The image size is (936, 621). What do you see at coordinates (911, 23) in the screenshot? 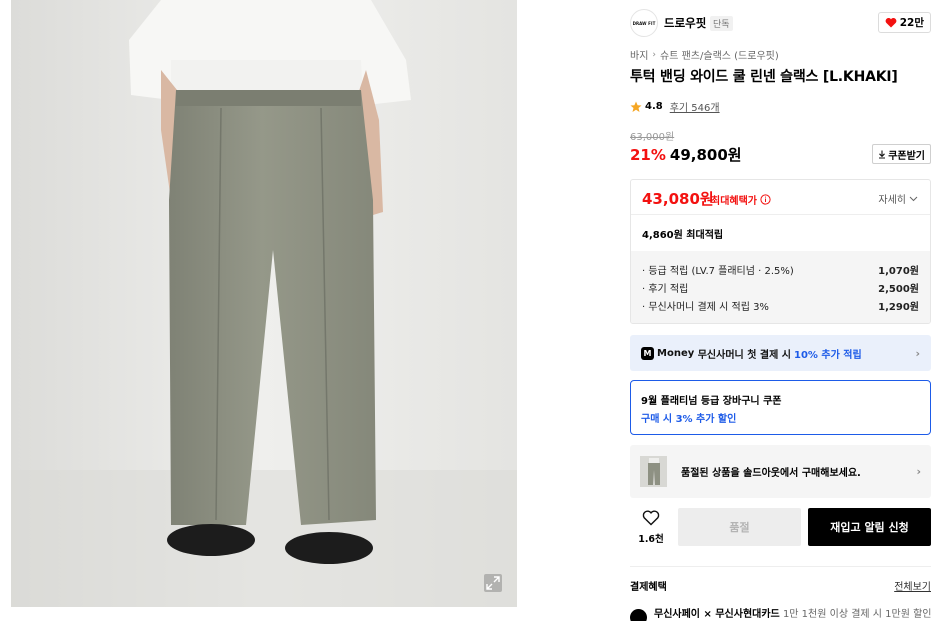
I see `brand-like-count: 22만` at bounding box center [911, 23].